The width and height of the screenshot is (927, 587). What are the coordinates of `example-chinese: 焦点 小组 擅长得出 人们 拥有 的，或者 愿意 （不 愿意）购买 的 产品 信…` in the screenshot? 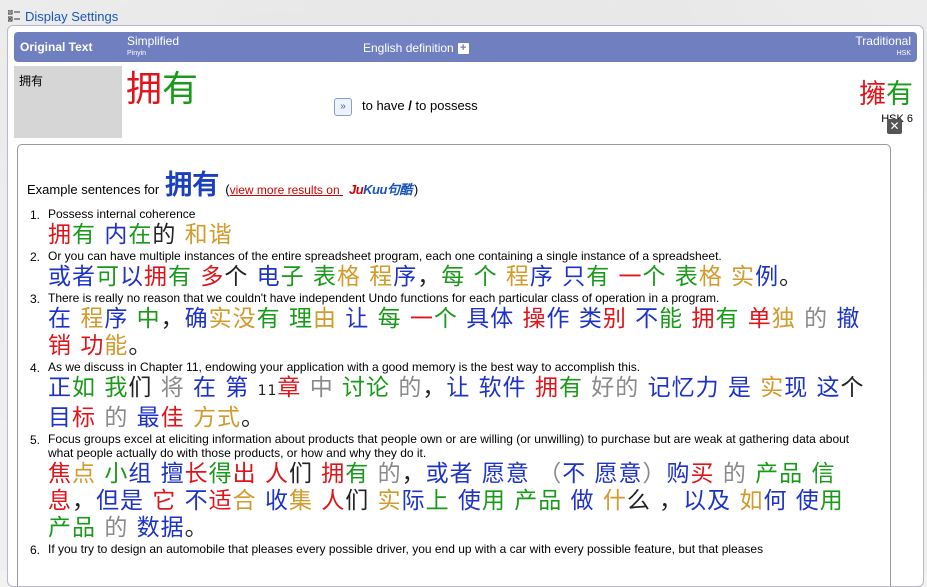 It's located at (458, 501).